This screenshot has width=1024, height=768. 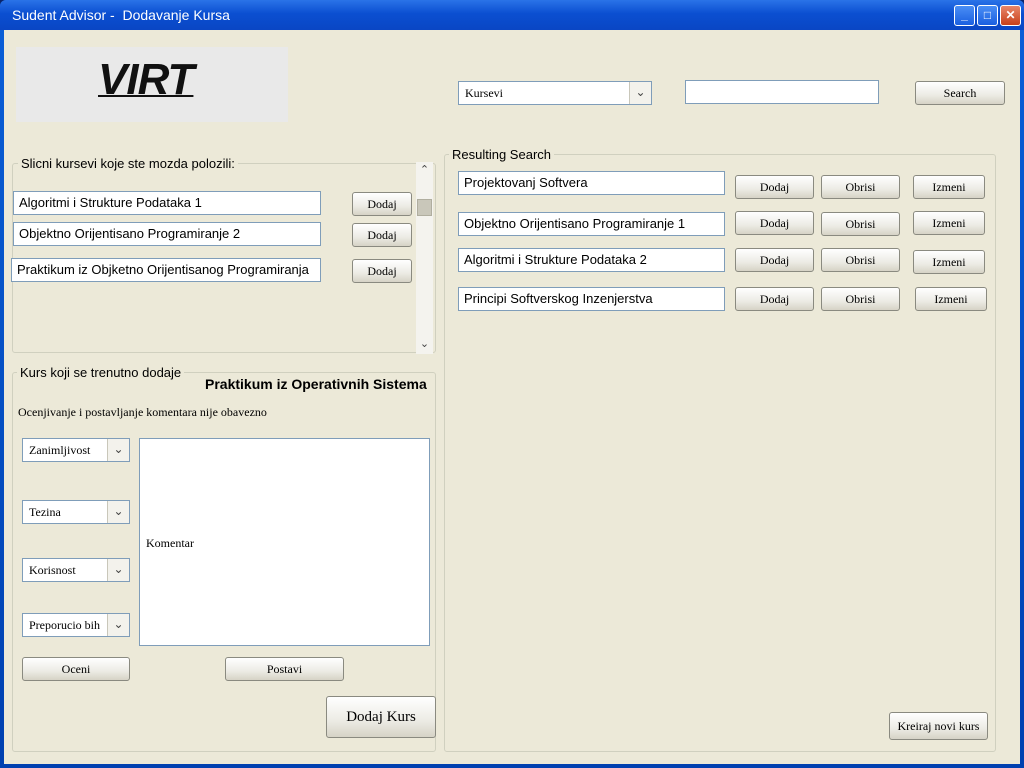 I want to click on rating-select-value: Tezina, so click(x=45, y=512).